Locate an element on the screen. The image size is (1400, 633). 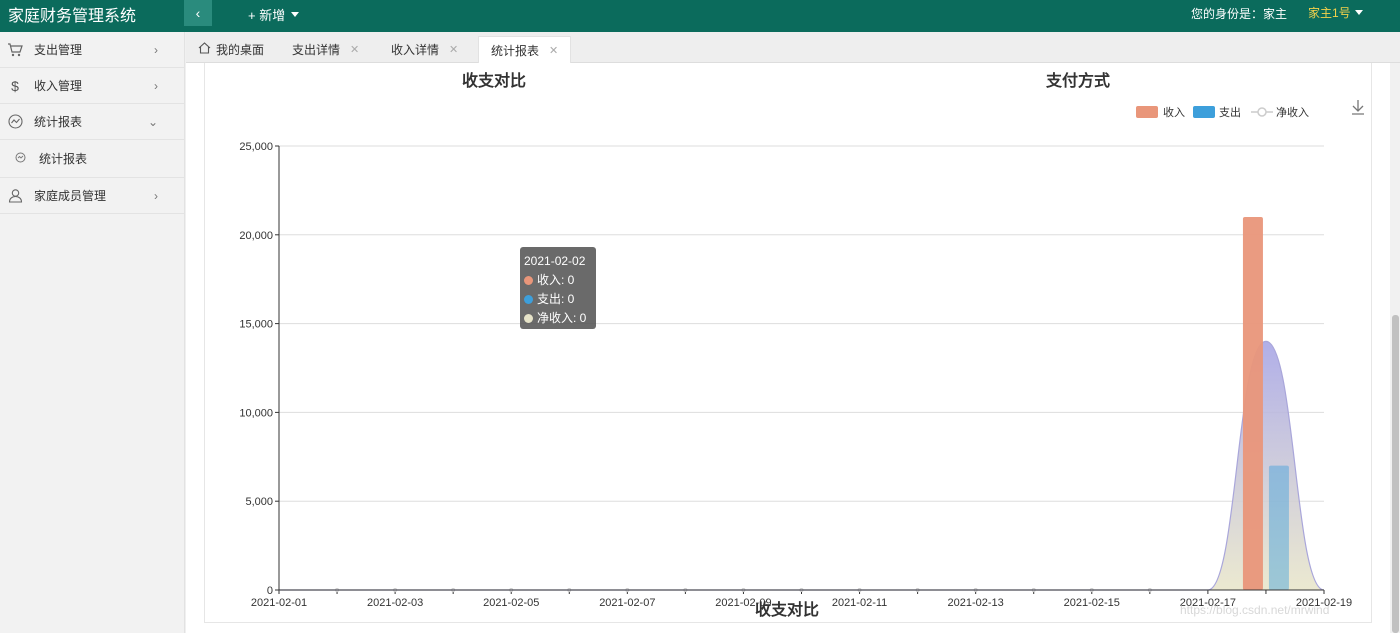
y-tick-label: 20,000 is located at coordinates (256, 236).